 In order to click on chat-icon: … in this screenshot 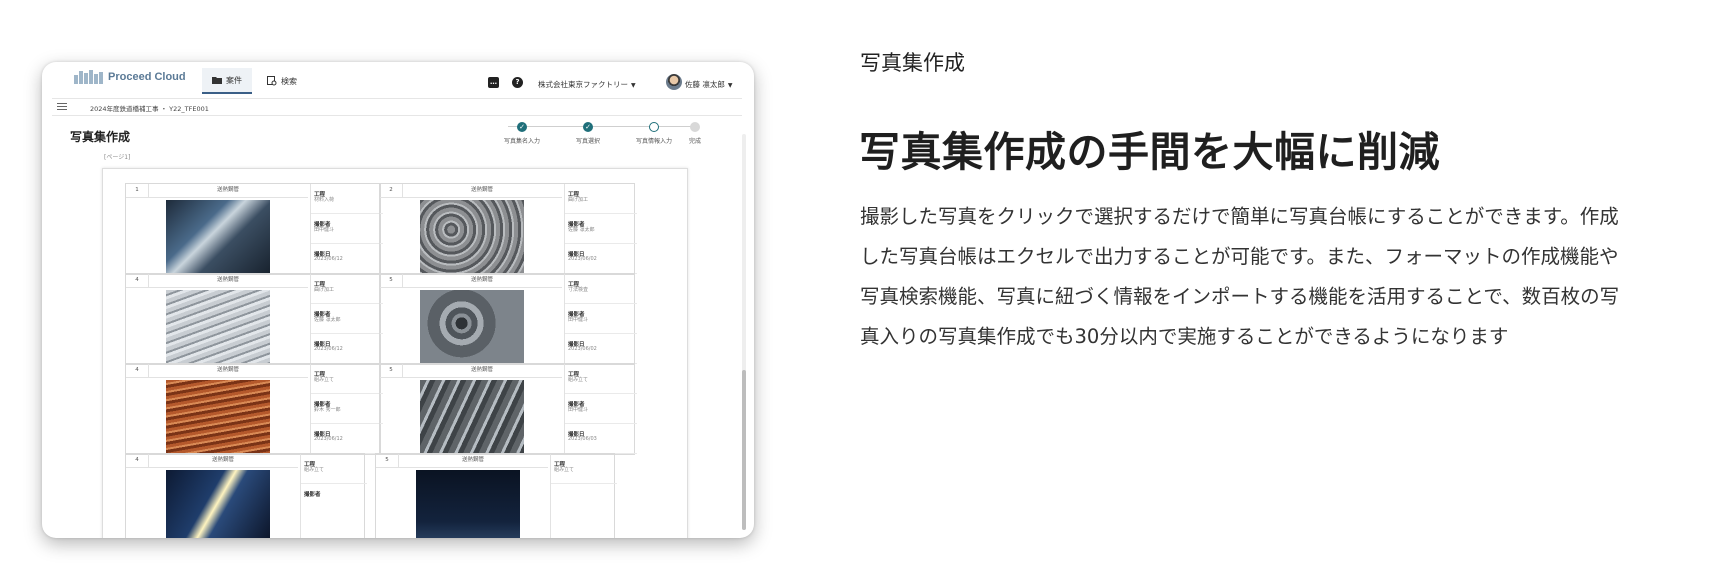, I will do `click(493, 82)`.